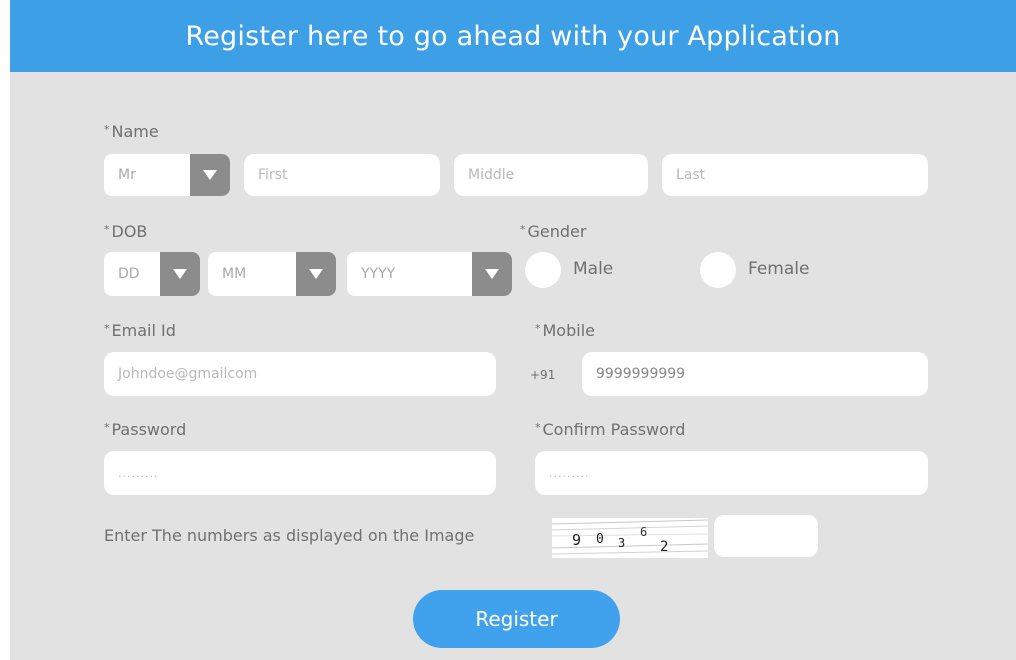 The height and width of the screenshot is (660, 1016). What do you see at coordinates (140, 330) in the screenshot?
I see `email-label: * Email Id` at bounding box center [140, 330].